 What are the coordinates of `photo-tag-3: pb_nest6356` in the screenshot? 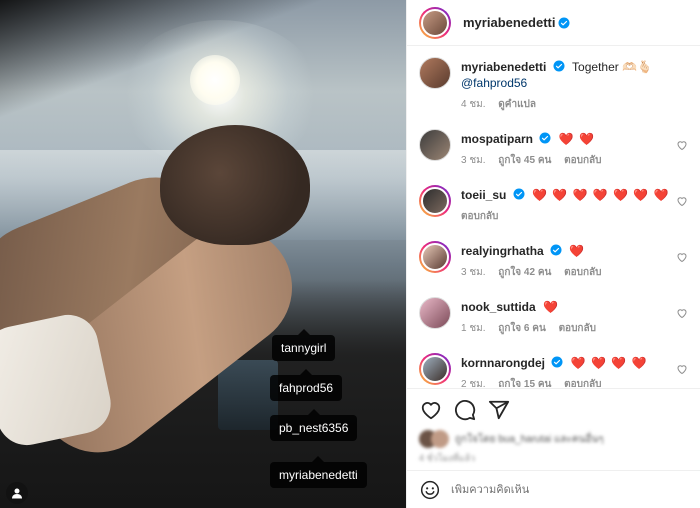 It's located at (314, 425).